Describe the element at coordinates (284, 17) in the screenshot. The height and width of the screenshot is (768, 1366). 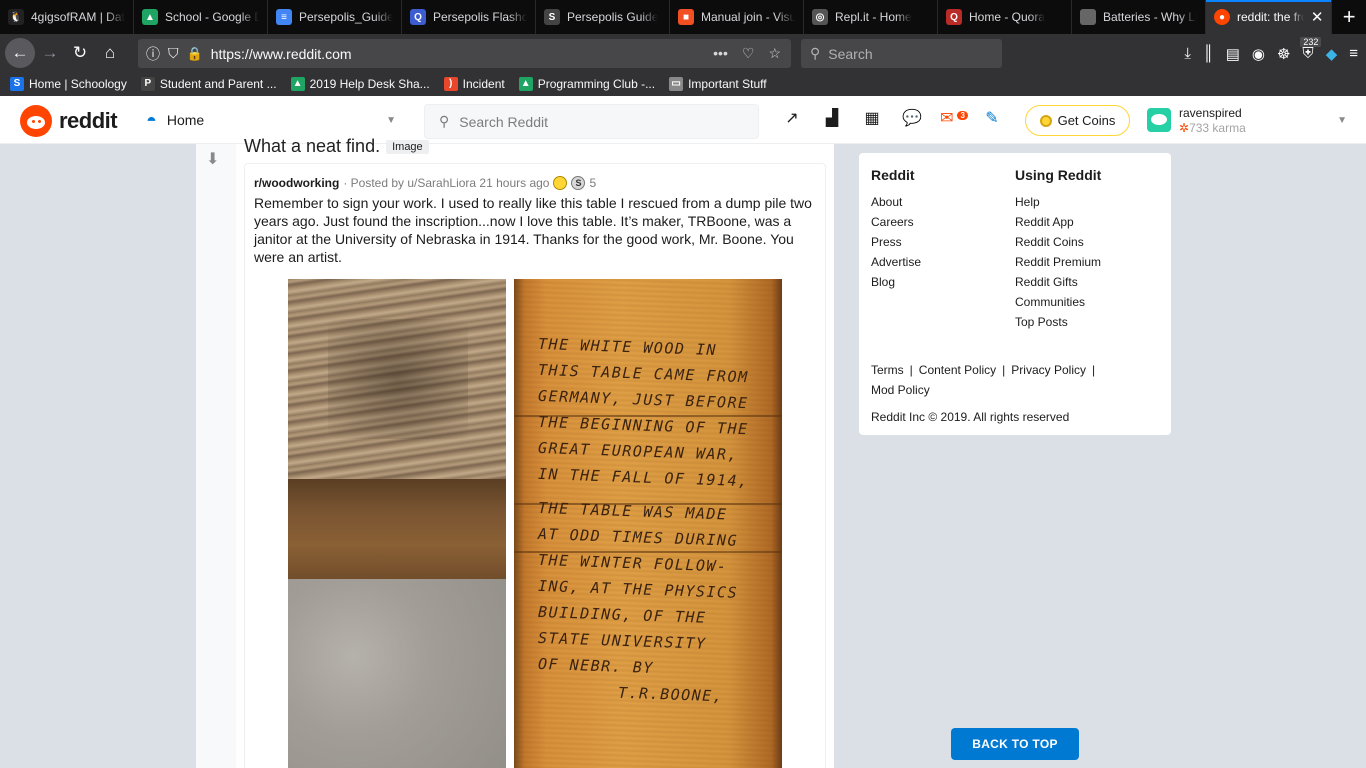
I see `tab-favicon-icon: ≡` at that location.